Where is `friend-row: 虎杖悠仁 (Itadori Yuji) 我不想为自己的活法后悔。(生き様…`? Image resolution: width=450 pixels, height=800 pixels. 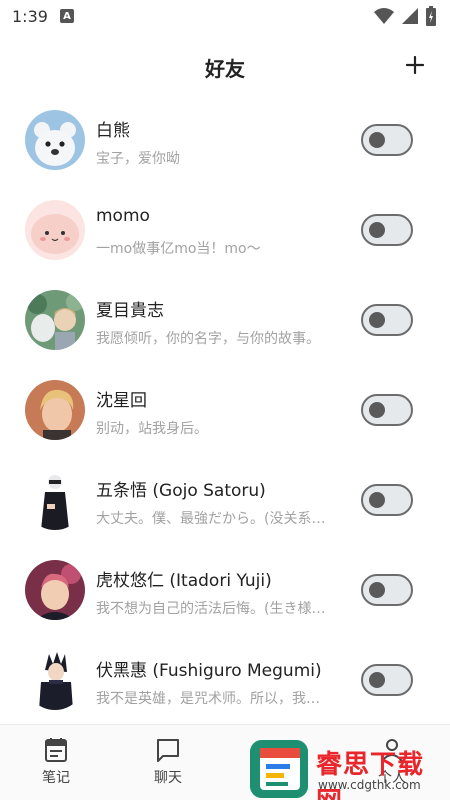 friend-row: 虎杖悠仁 (Itadori Yuji) 我不想为自己的活法后悔。(生き様… is located at coordinates (225, 591).